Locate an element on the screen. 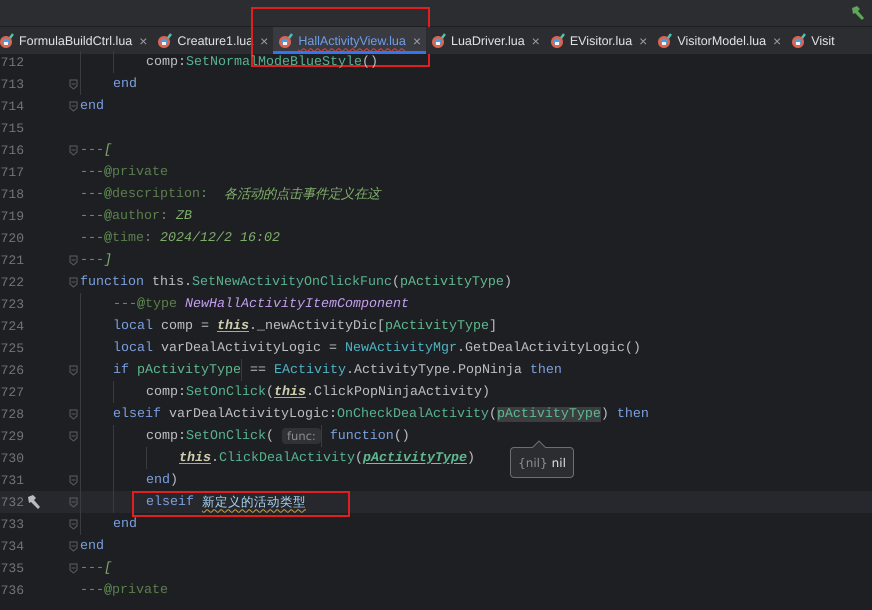  code-token: NewHallActivityItemComponent is located at coordinates (297, 304).